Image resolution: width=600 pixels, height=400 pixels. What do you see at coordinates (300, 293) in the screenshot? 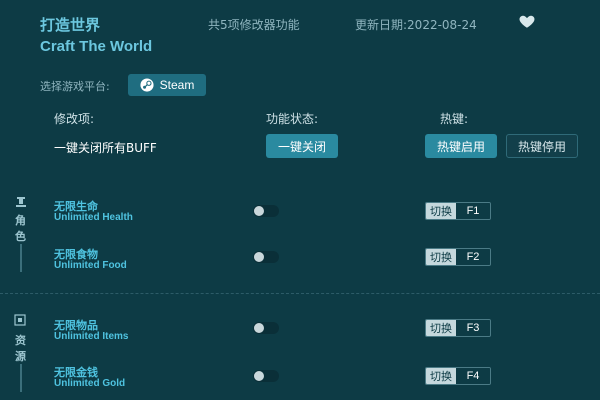
I see `section-divider` at bounding box center [300, 293].